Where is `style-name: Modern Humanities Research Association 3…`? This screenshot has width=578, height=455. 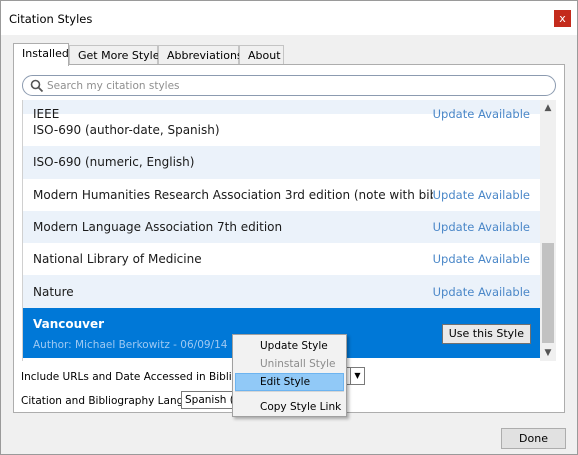 style-name: Modern Humanities Research Association 3… is located at coordinates (233, 194).